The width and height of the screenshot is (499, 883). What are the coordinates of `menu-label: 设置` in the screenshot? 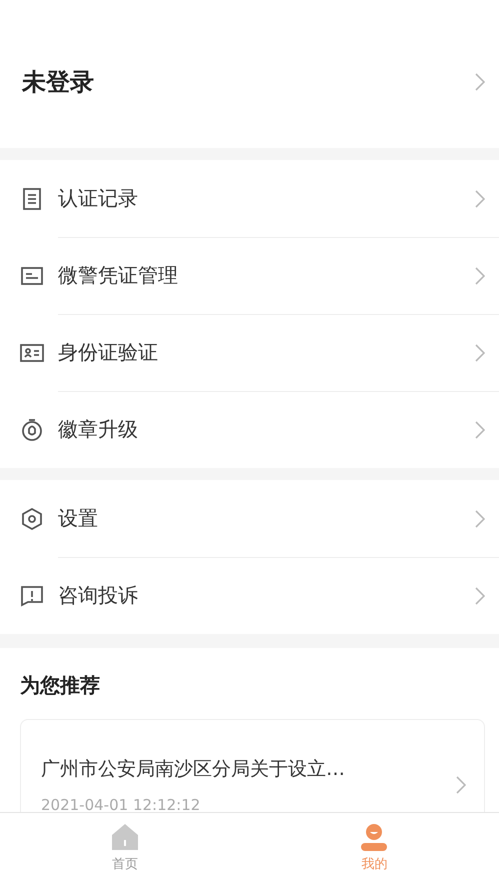 It's located at (78, 518).